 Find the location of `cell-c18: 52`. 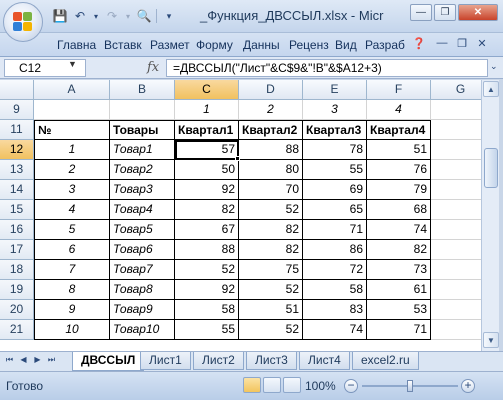

cell-c18: 52 is located at coordinates (207, 270).